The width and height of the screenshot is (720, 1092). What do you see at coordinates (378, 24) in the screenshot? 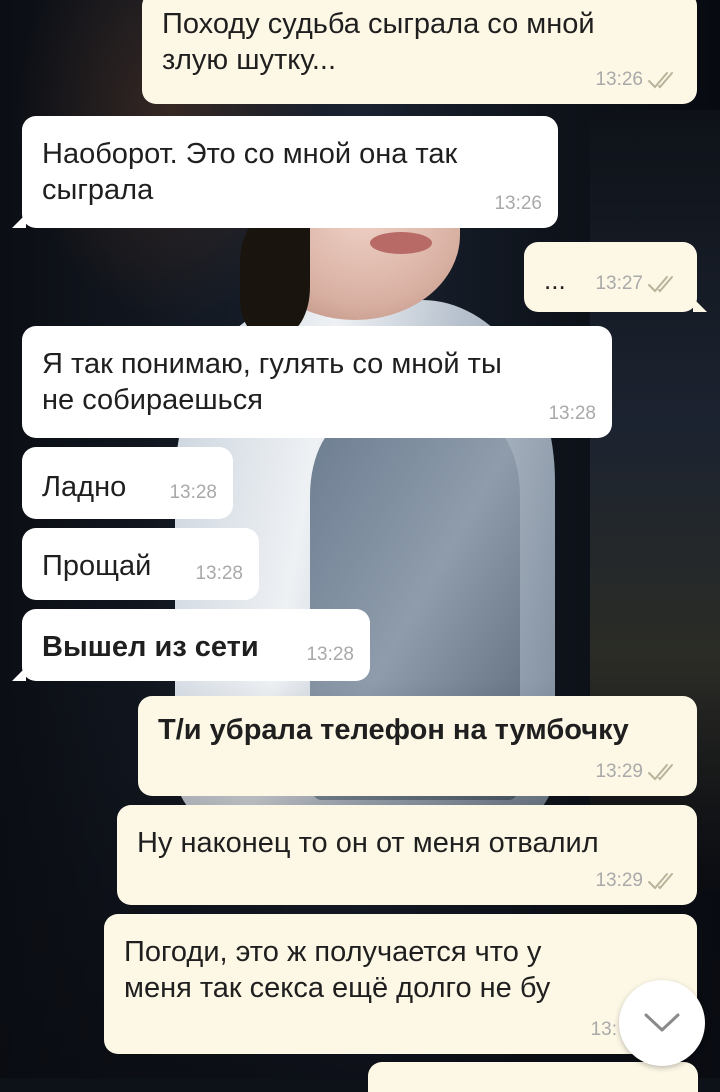
I see `message-text-line: Походу судьба сыграла со мной` at bounding box center [378, 24].